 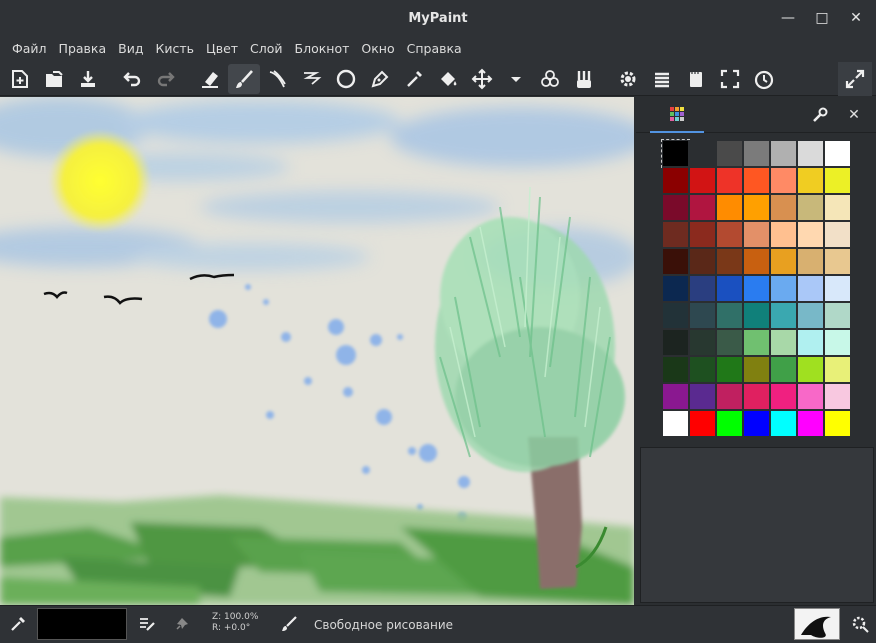 I want to click on frame-button, so click(x=730, y=79).